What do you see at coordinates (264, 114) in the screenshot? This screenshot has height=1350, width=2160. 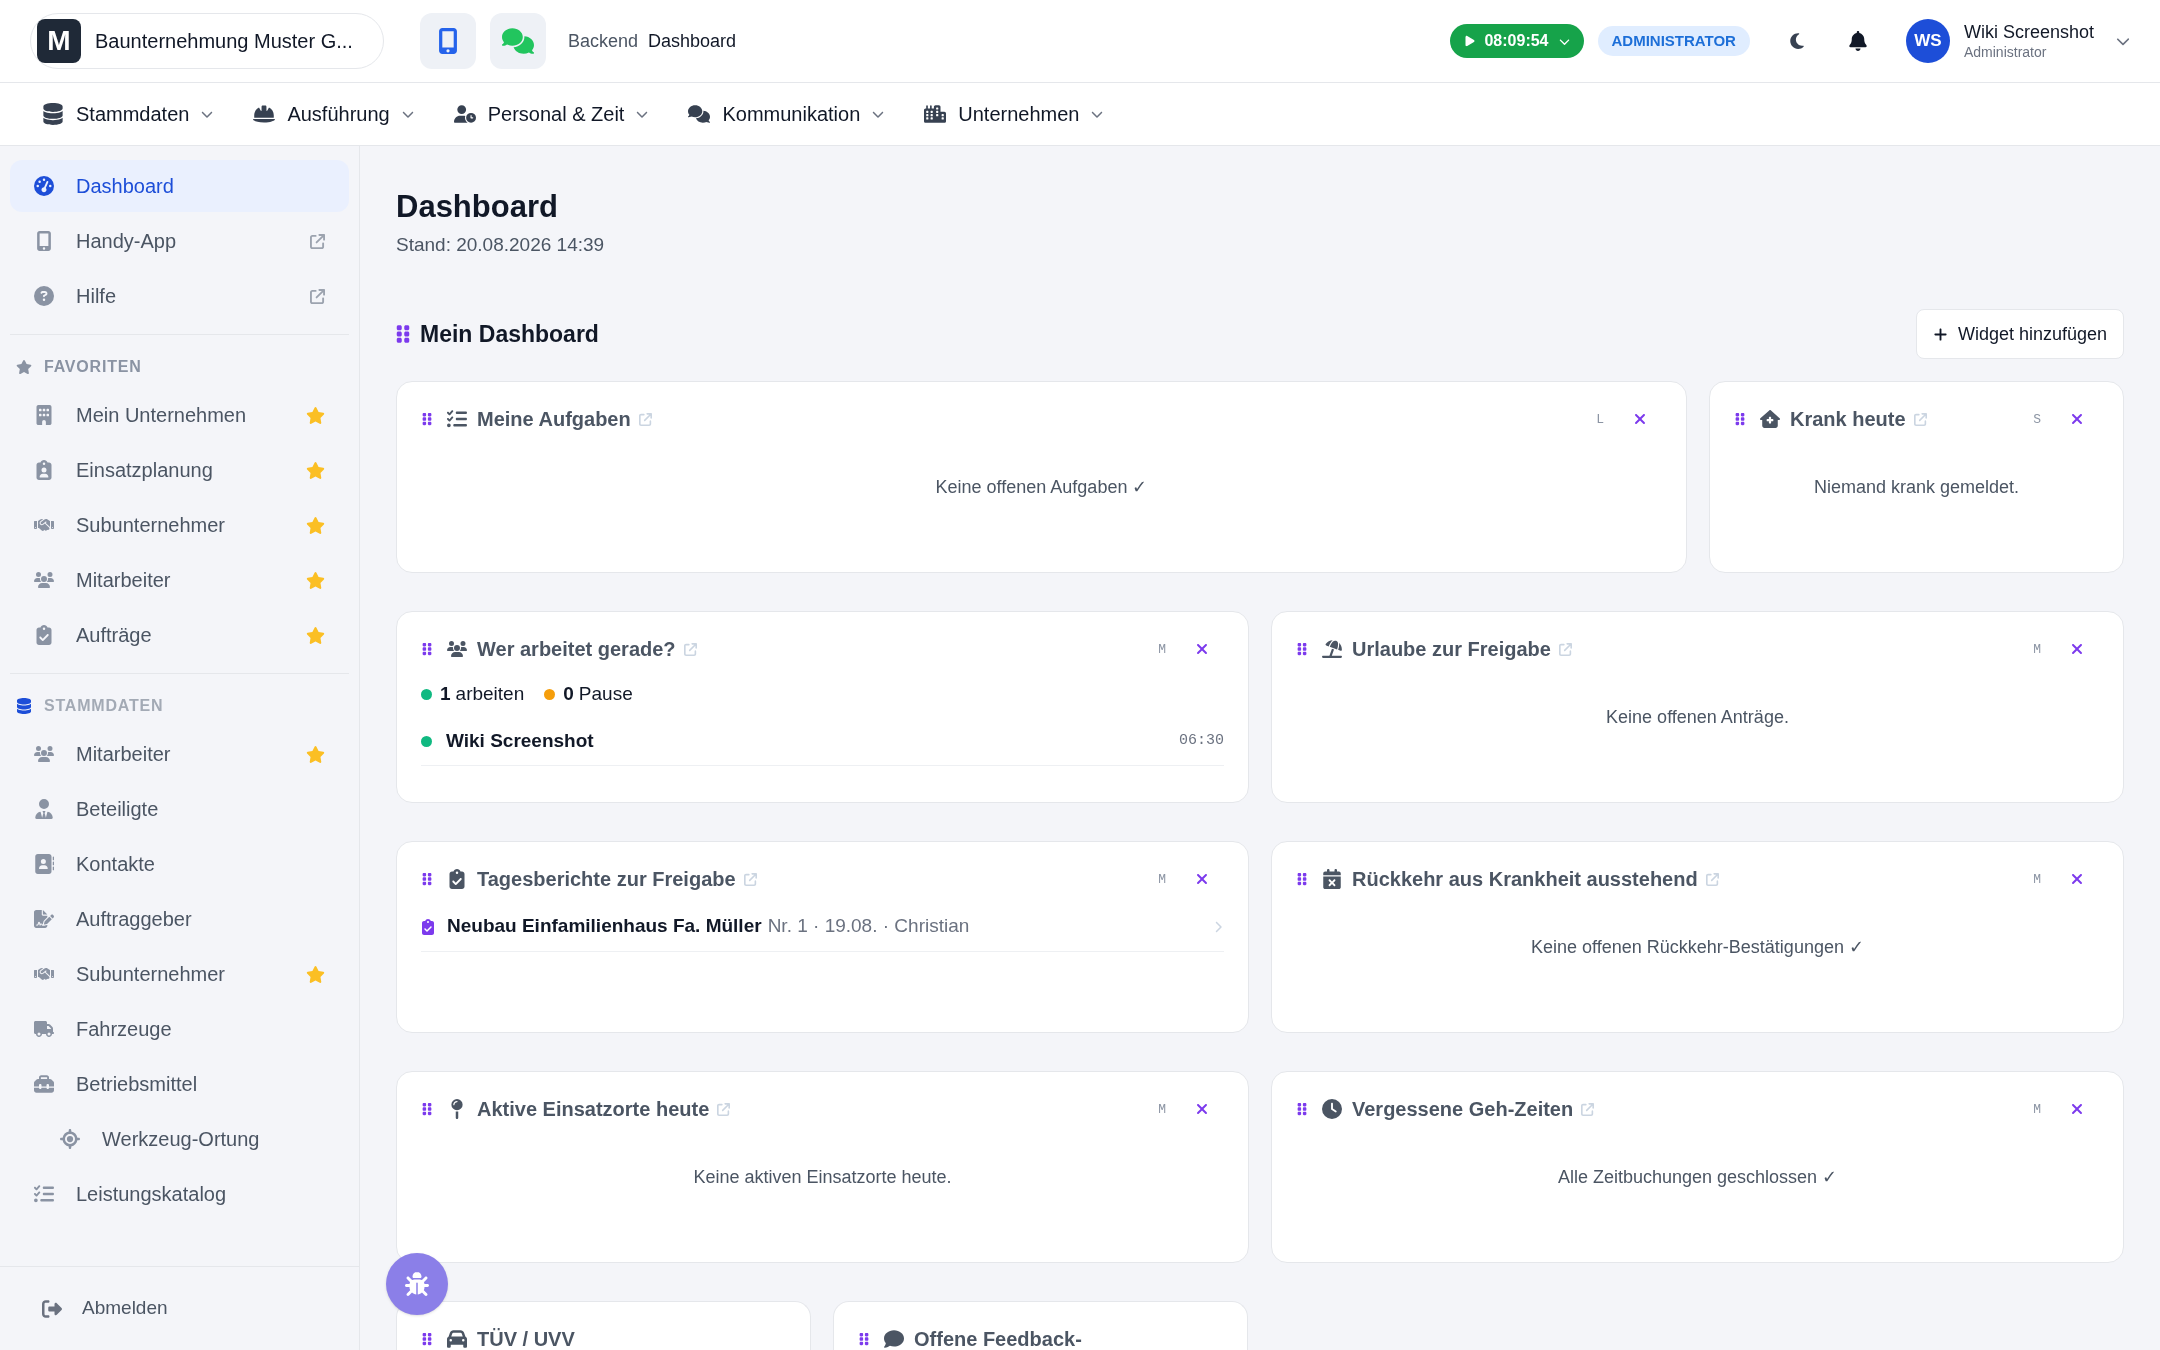 I see `hard-hat-icon` at bounding box center [264, 114].